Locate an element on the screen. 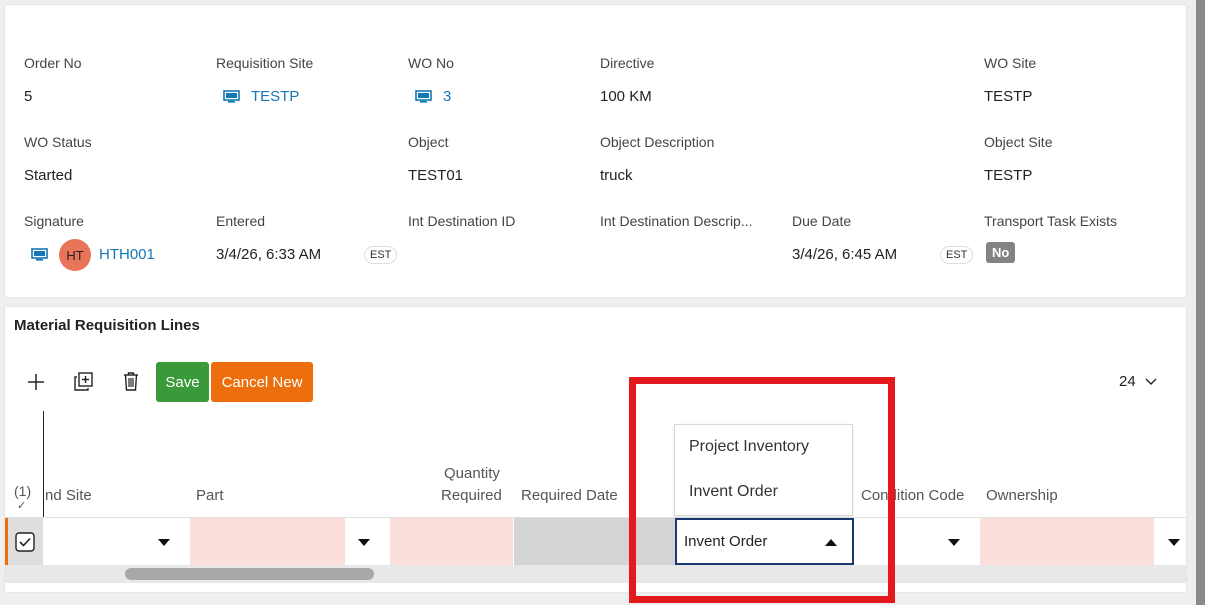  ownership-dropdown-cell is located at coordinates (1170, 541).